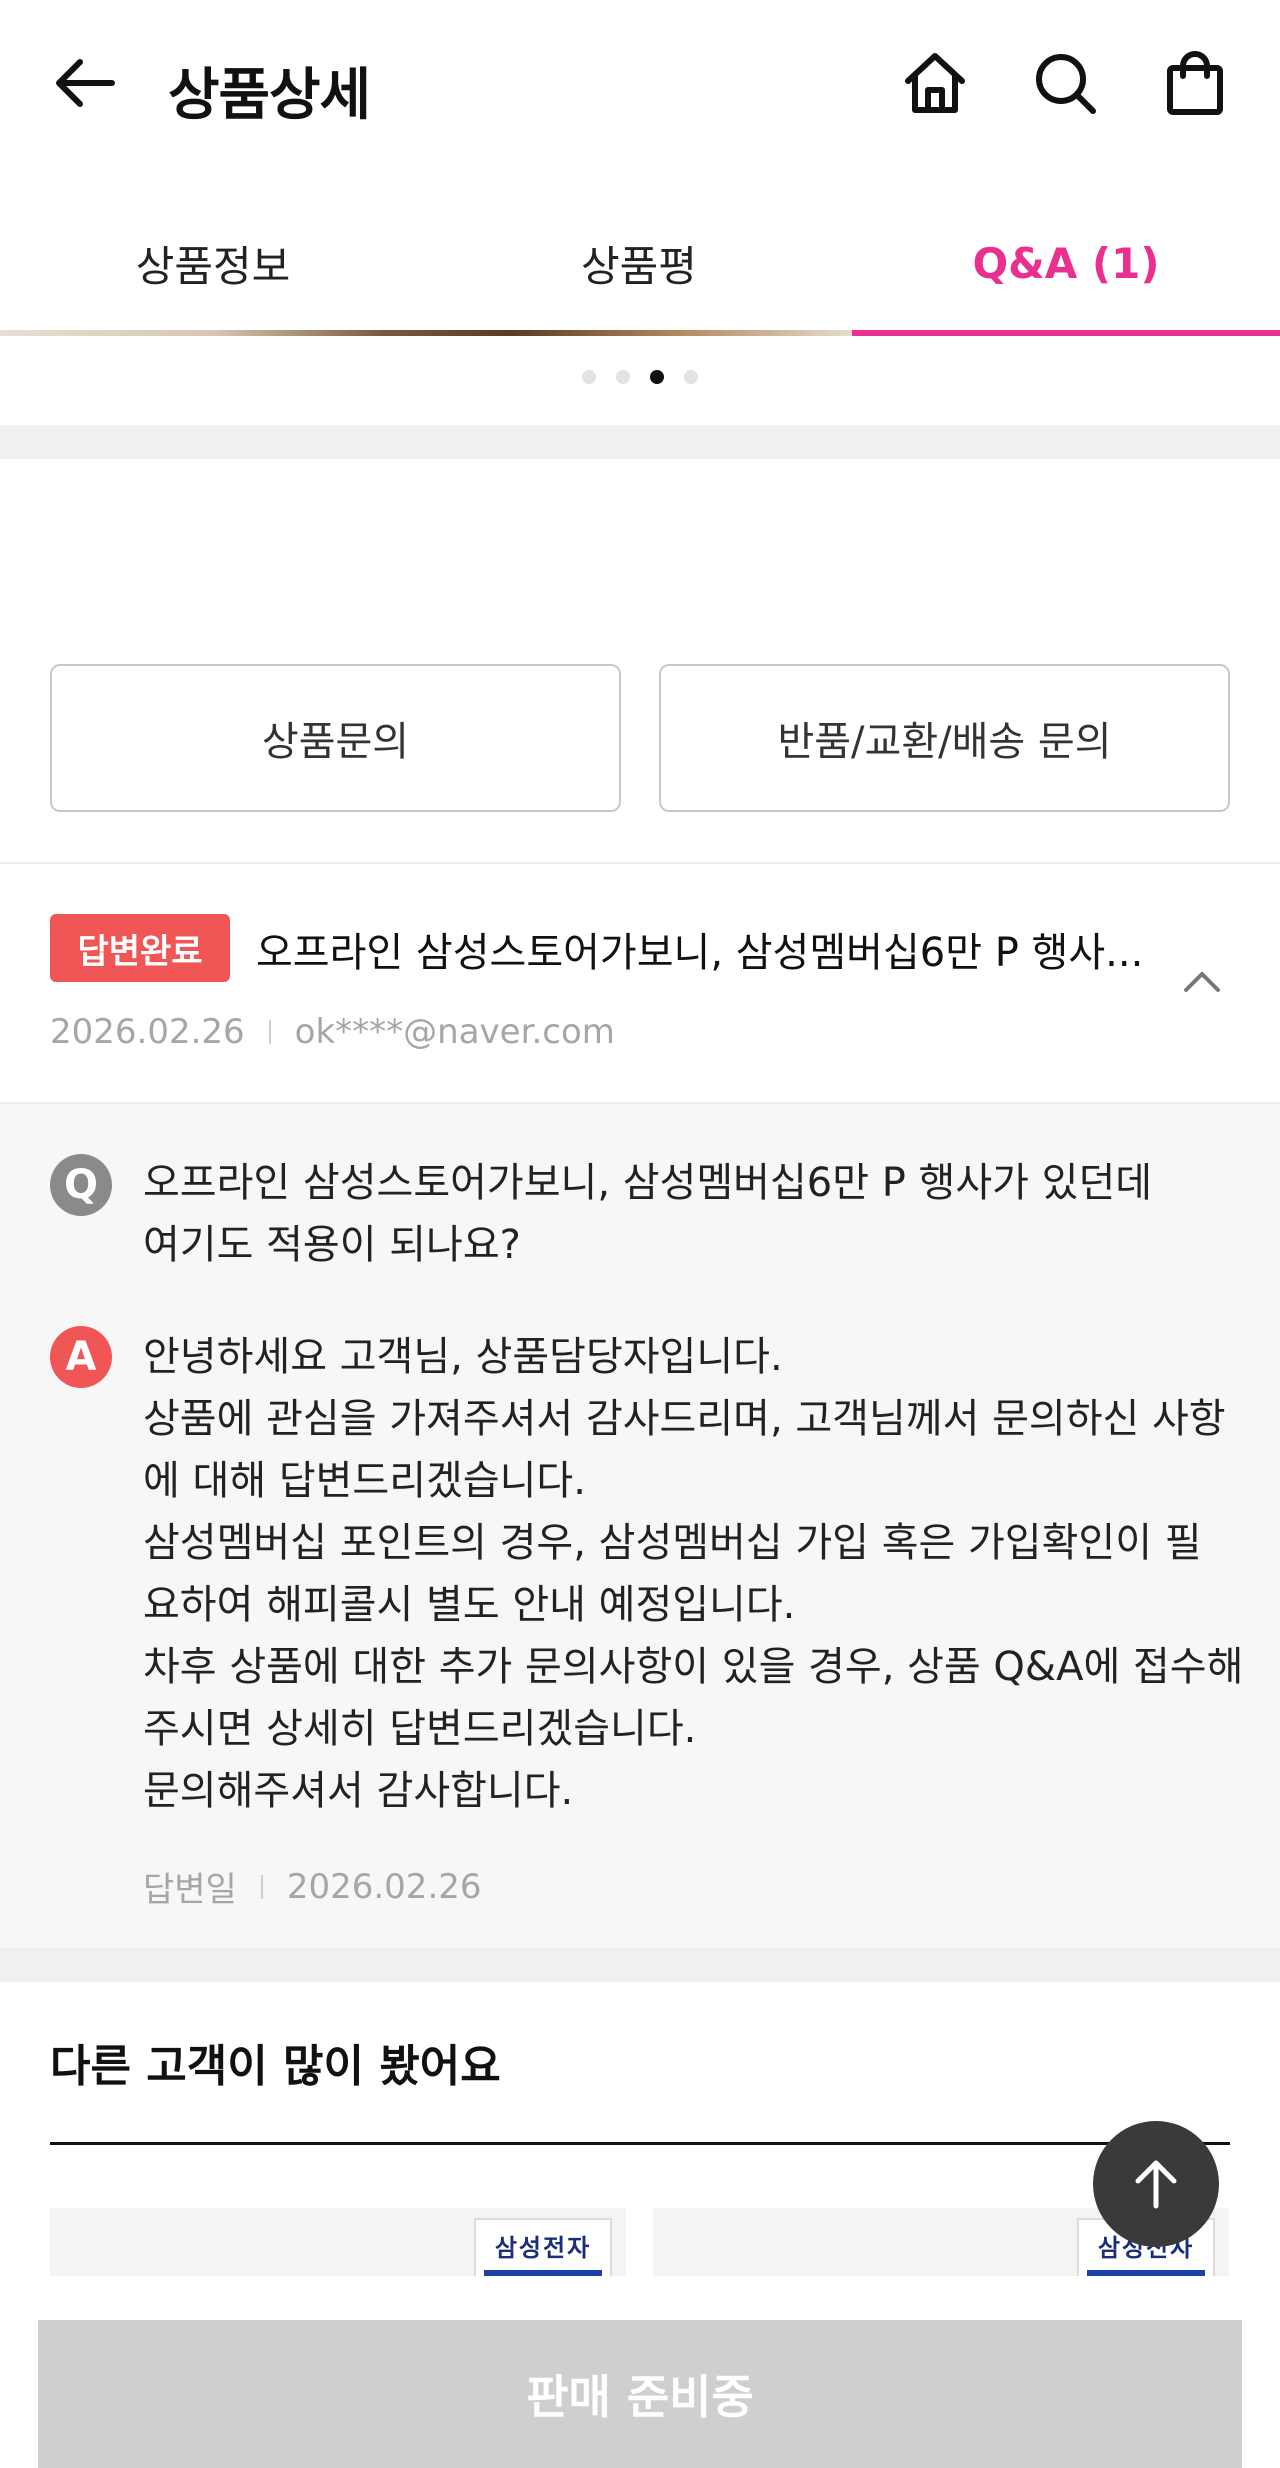 The image size is (1280, 2468). I want to click on answer-line: 문의해주셔서 감사합니다., so click(358, 1791).